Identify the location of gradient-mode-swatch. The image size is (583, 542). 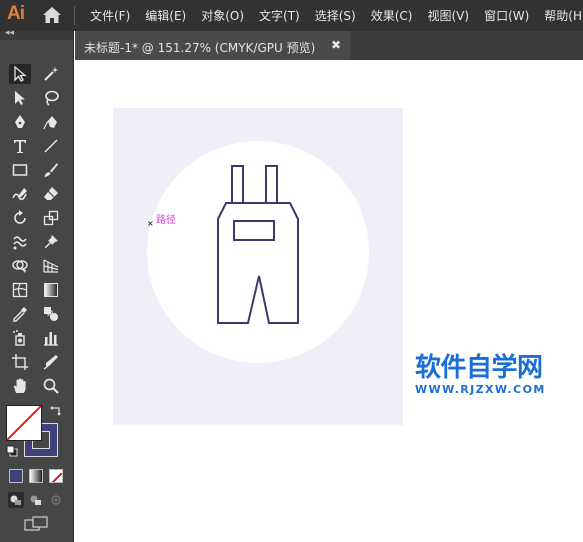
(36, 476).